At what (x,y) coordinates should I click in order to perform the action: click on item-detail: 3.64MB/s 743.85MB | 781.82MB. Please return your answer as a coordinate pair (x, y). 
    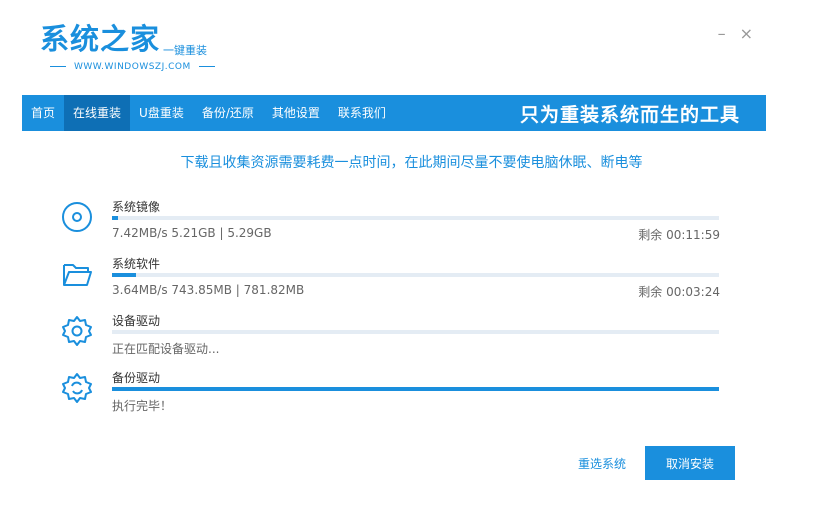
    Looking at the image, I should click on (208, 290).